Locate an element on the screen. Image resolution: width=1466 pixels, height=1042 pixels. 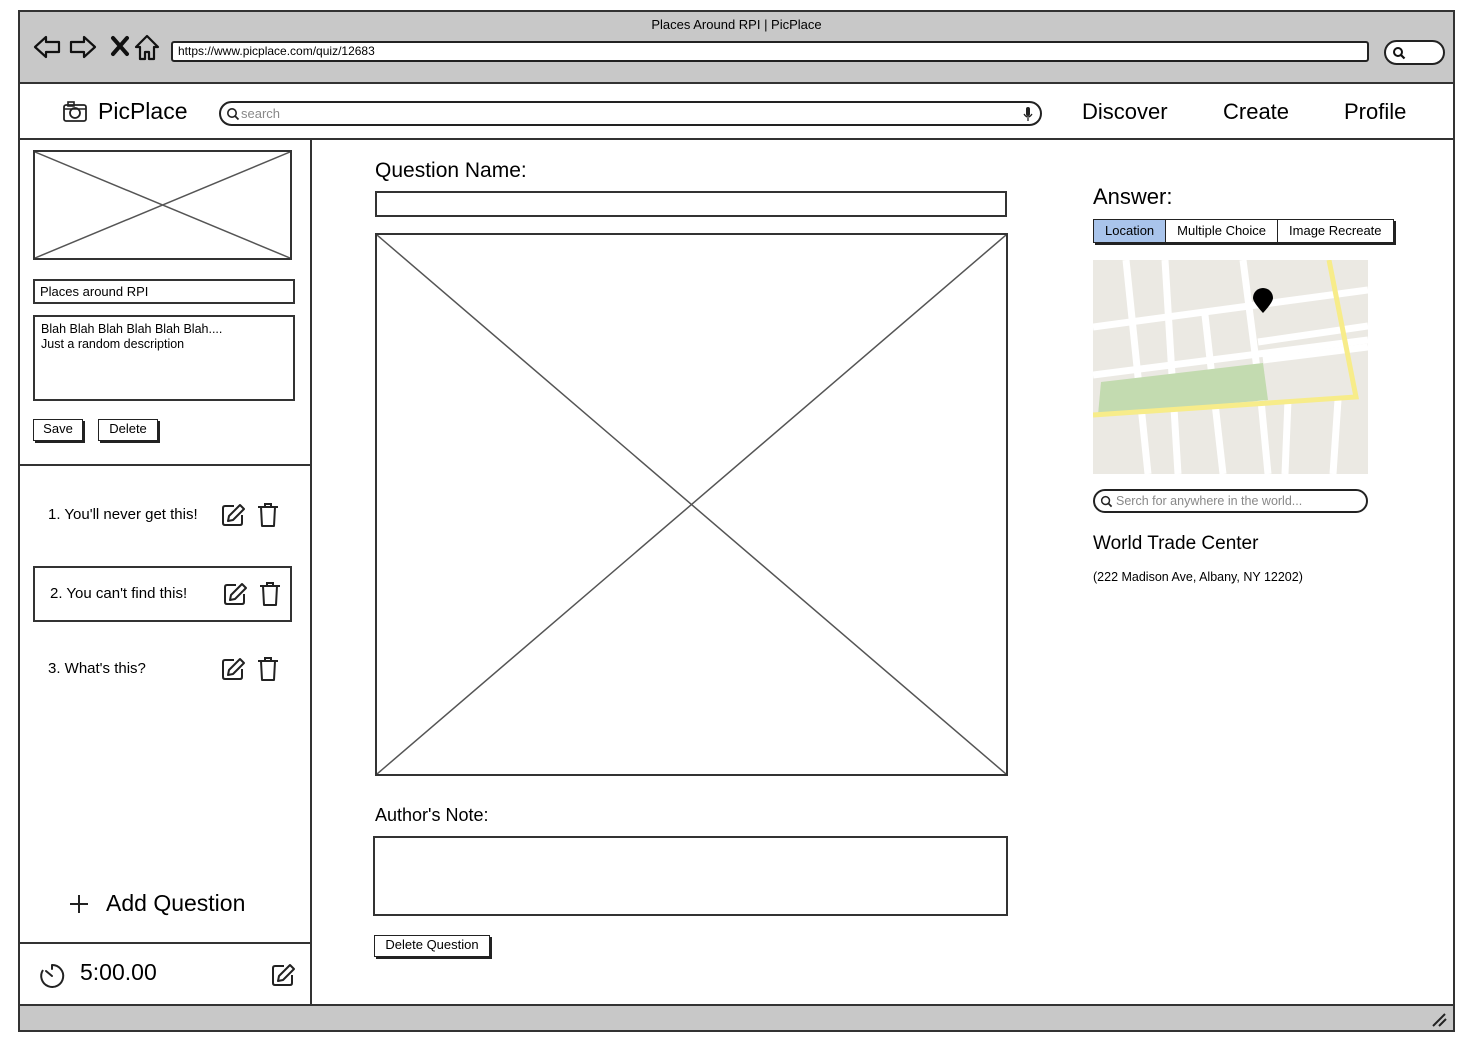
answer-type-tabs: Location Multiple Choice Image Recreate is located at coordinates (1243, 231).